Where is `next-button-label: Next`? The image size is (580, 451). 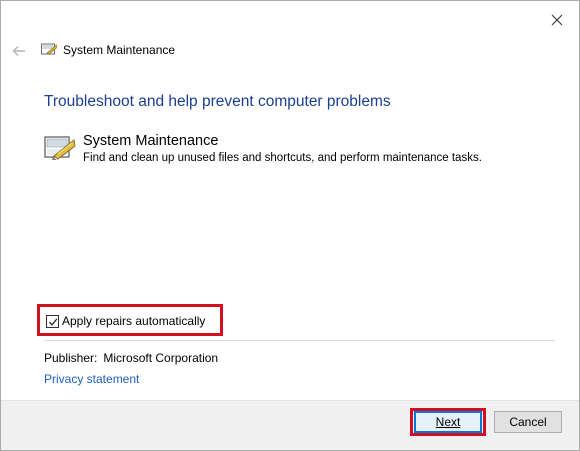
next-button-label: Next is located at coordinates (448, 422).